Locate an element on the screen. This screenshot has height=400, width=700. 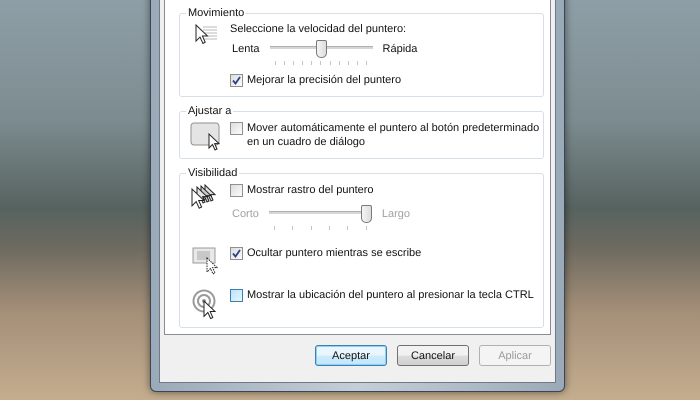
slider-track is located at coordinates (321, 54).